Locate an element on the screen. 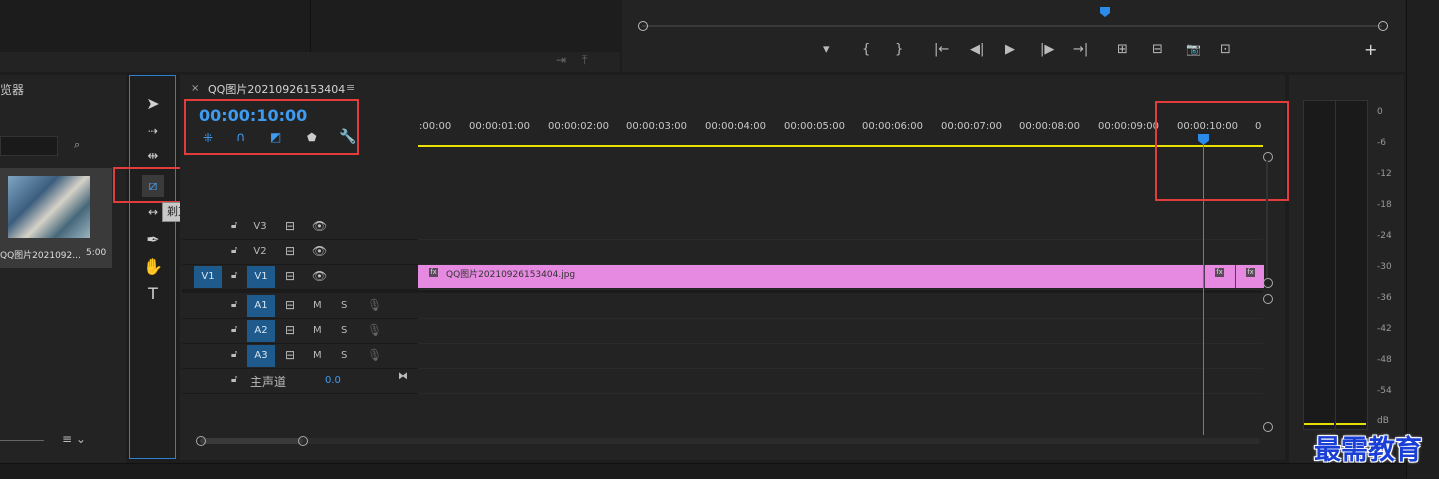 The image size is (1439, 479). slip-tool-icon: ↔ is located at coordinates (153, 212).